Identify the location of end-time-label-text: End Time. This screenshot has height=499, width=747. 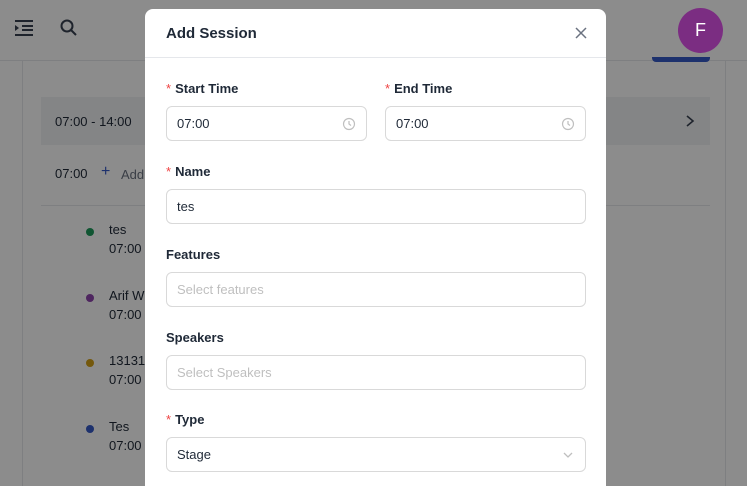
(423, 88).